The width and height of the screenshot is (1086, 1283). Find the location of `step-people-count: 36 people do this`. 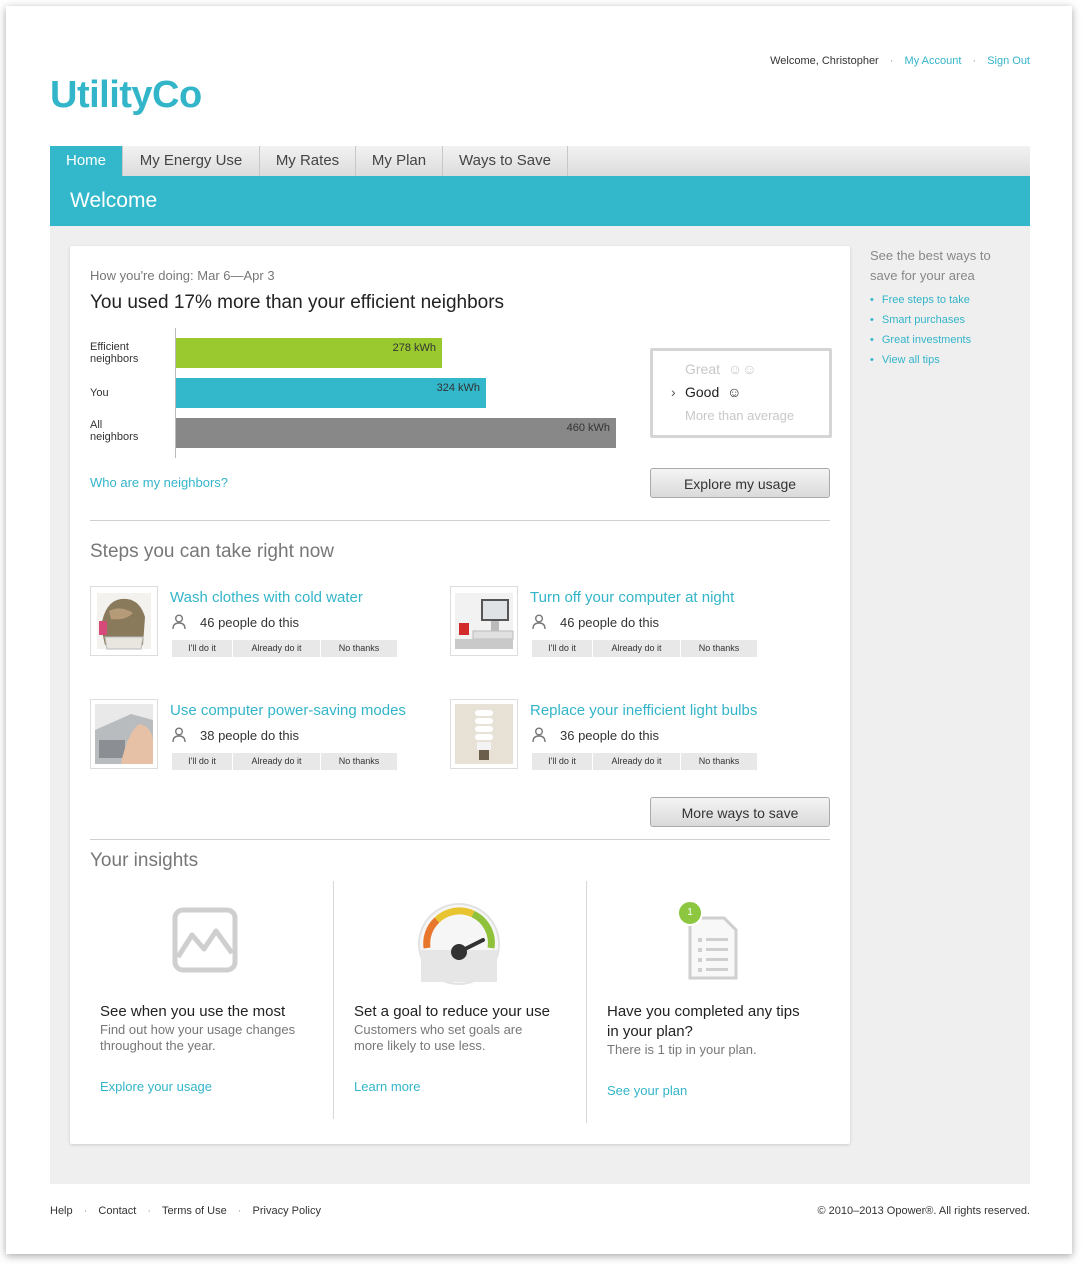

step-people-count: 36 people do this is located at coordinates (610, 735).